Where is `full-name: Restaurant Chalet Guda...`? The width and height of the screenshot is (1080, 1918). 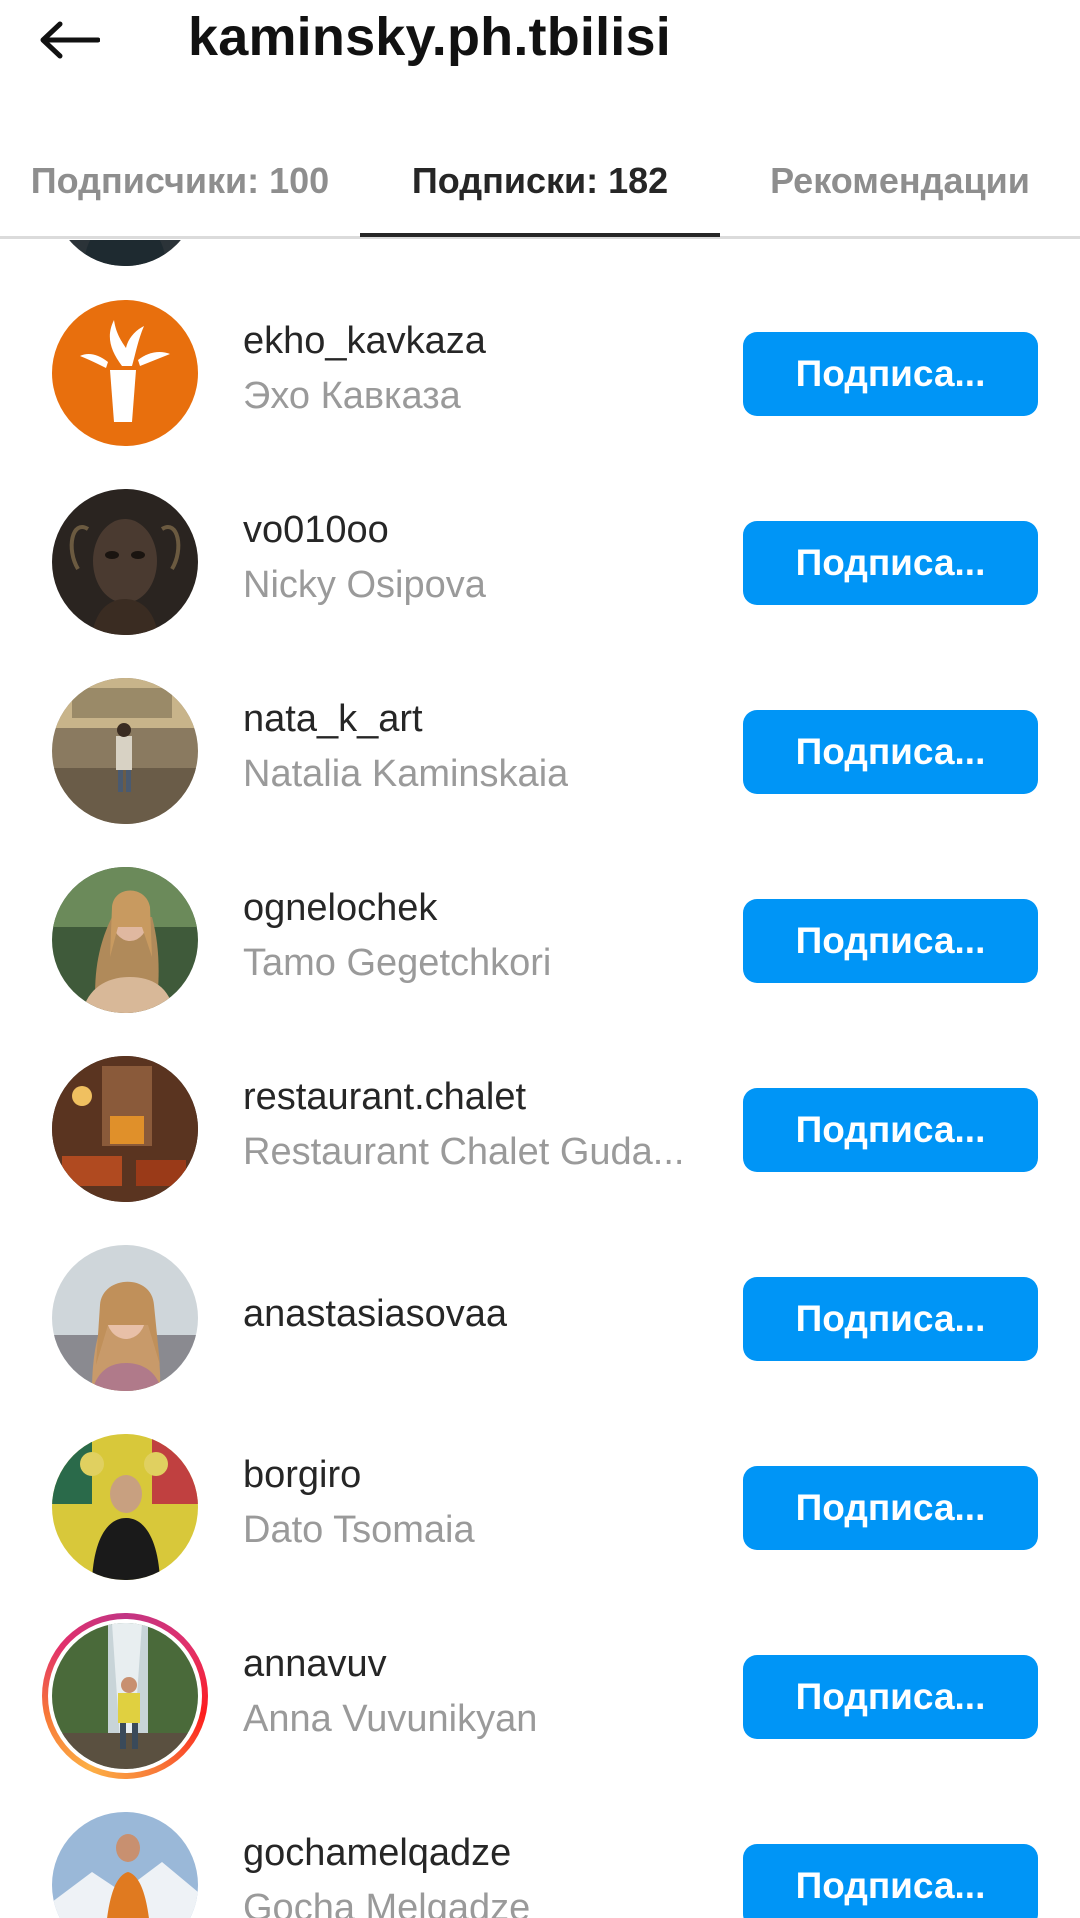
full-name: Restaurant Chalet Guda... is located at coordinates (464, 1152).